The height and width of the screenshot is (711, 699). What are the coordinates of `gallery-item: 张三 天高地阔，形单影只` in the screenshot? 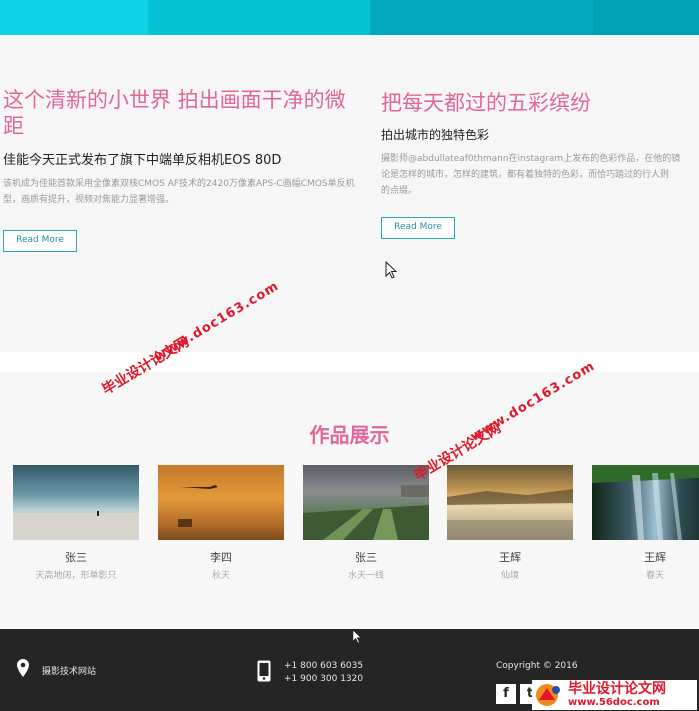 It's located at (76, 523).